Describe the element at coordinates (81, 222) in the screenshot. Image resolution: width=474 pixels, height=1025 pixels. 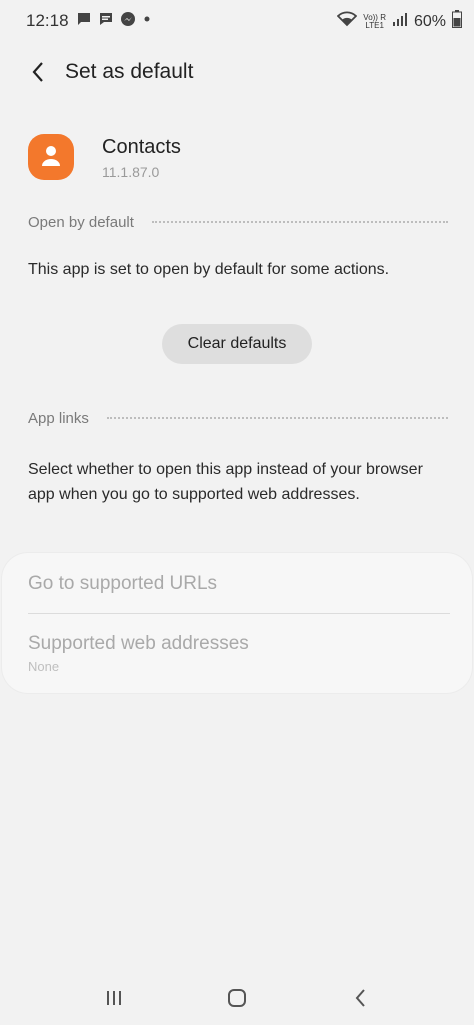
I see `section-label: Open by default` at that location.